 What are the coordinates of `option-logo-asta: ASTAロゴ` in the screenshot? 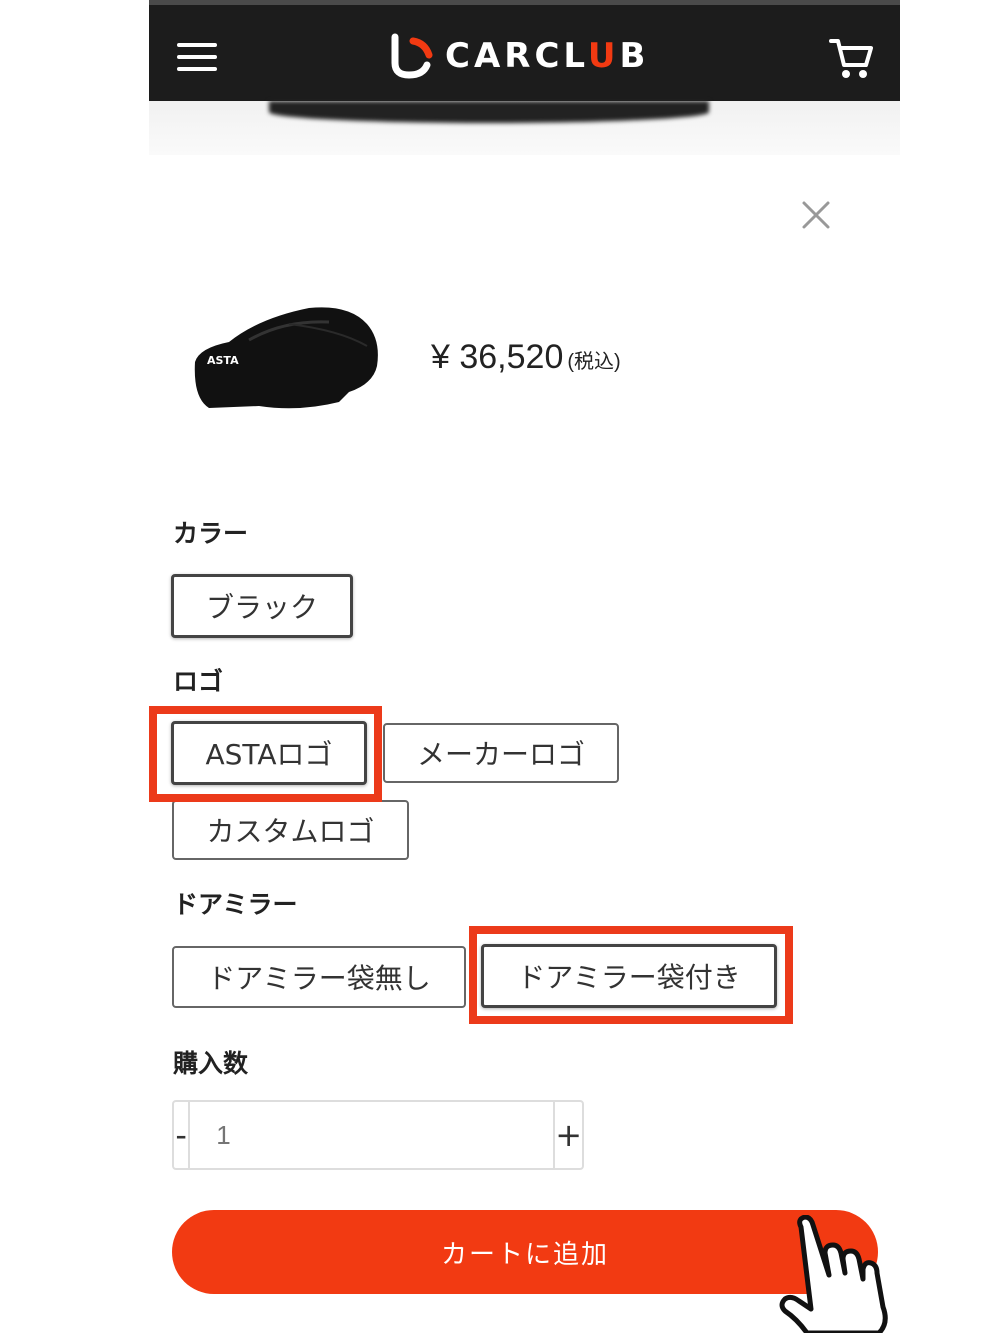 It's located at (269, 753).